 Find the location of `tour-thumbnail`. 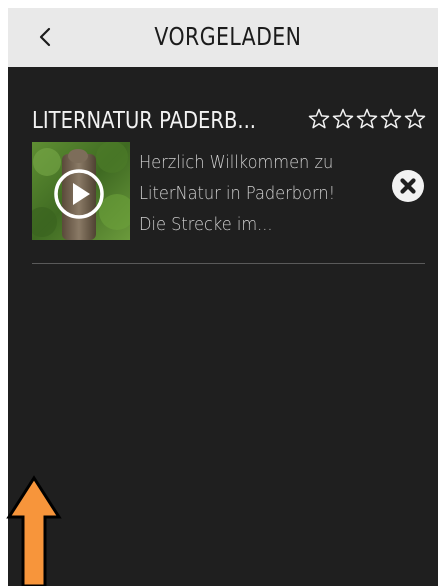

tour-thumbnail is located at coordinates (81, 191).